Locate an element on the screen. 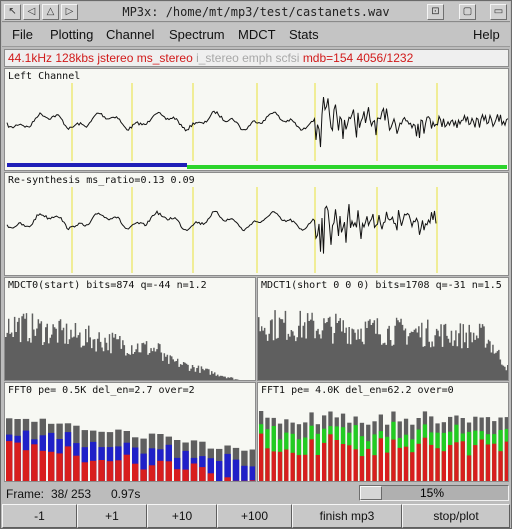 The width and height of the screenshot is (512, 529). window-shade-button: ▭ is located at coordinates (498, 12).